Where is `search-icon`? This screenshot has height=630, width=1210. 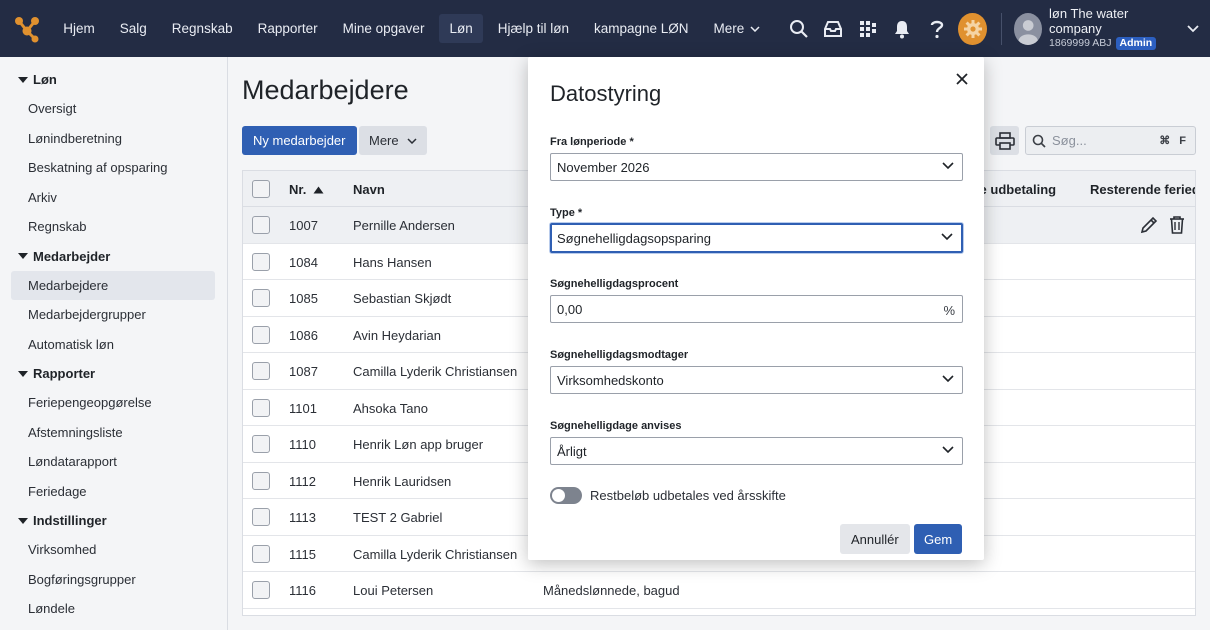
search-icon is located at coordinates (798, 28).